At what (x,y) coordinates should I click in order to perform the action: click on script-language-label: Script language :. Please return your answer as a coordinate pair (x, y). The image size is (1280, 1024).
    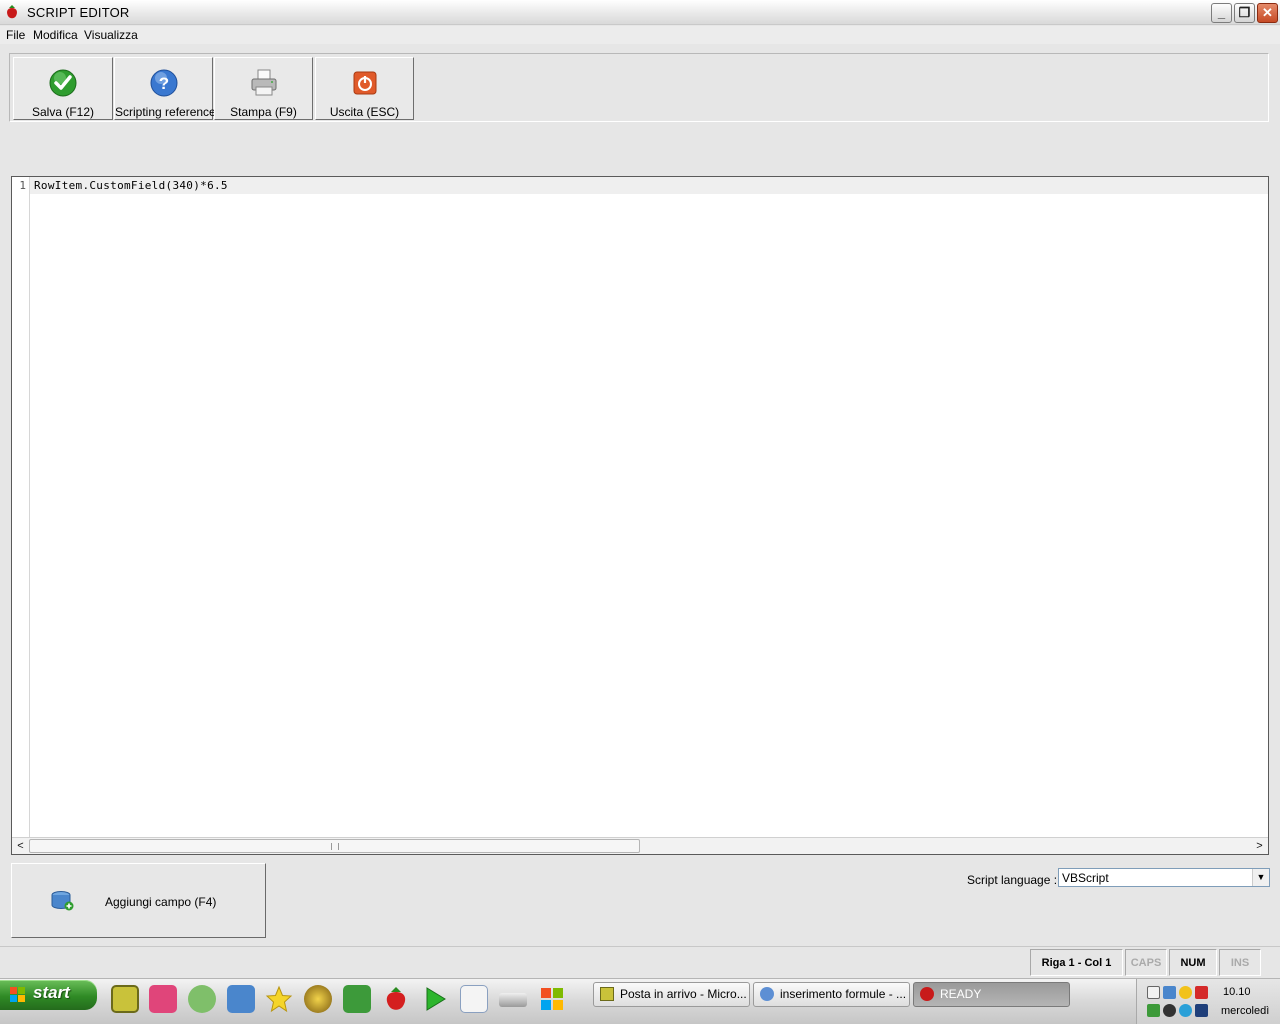
    Looking at the image, I should click on (1012, 880).